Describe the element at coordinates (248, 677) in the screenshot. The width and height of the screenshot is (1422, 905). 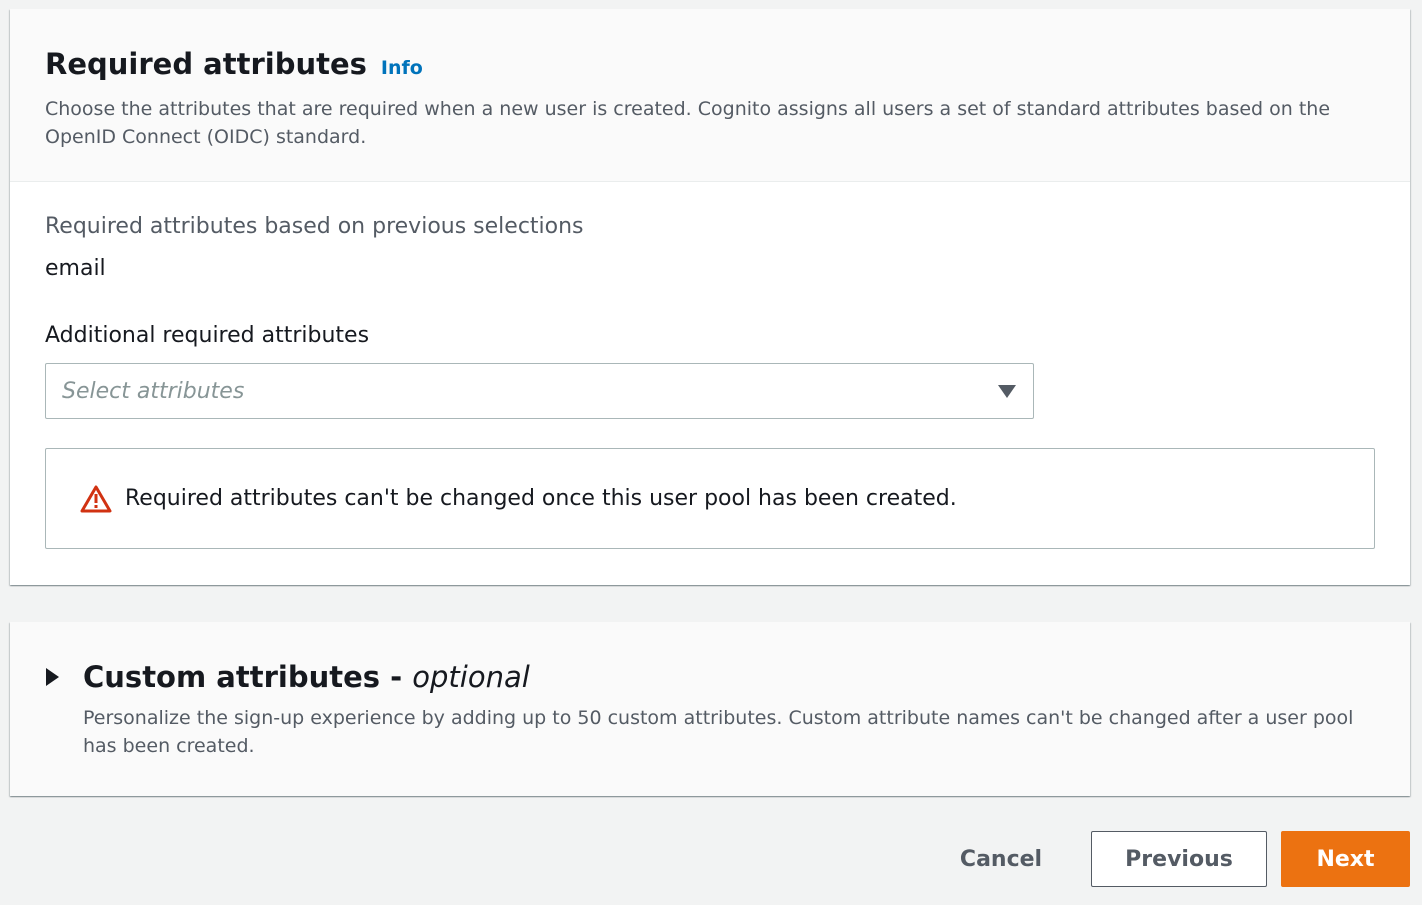
I see `custom-attributes-title-main: Custom attributes -` at that location.